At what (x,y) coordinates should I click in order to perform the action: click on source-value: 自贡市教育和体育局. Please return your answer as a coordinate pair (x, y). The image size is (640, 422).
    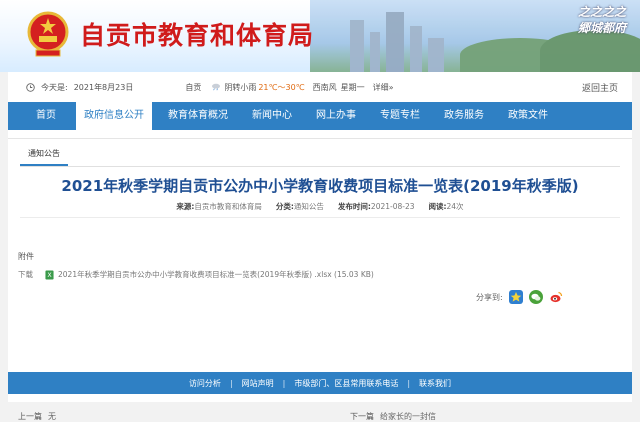
    Looking at the image, I should click on (228, 206).